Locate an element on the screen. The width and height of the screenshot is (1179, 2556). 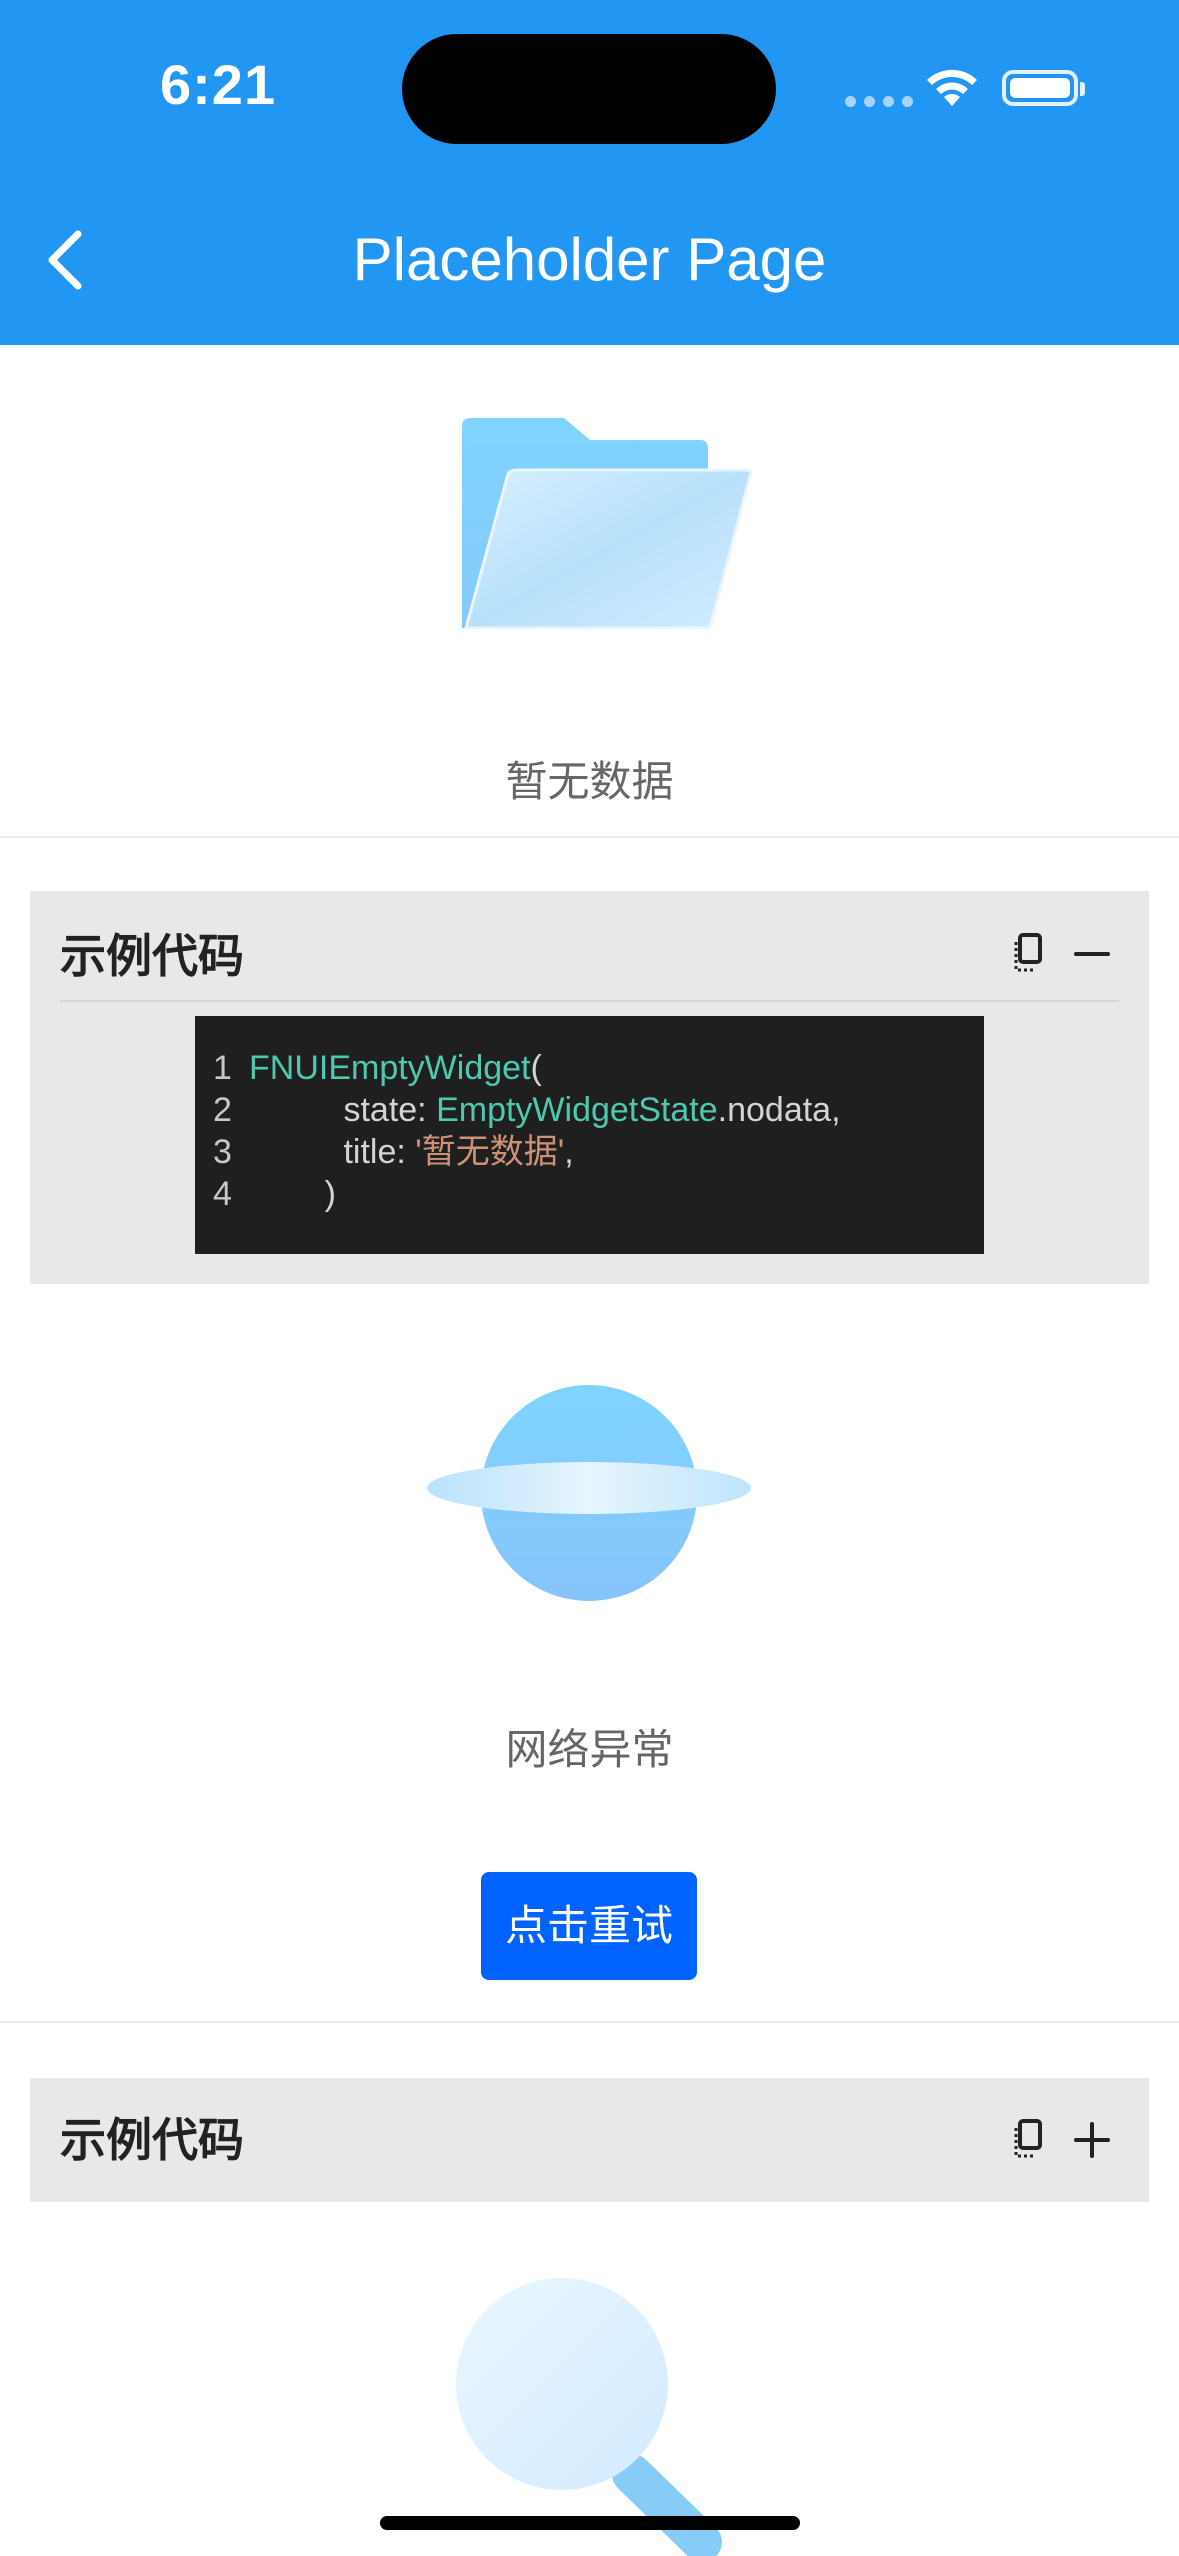
battery-tip is located at coordinates (1082, 89).